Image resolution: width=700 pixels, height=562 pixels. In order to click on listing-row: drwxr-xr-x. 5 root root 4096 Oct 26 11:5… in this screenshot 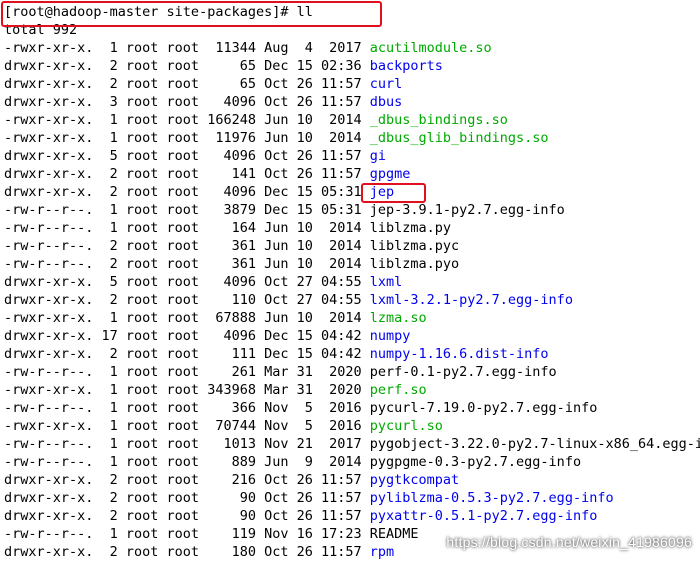, I will do `click(195, 156)`.